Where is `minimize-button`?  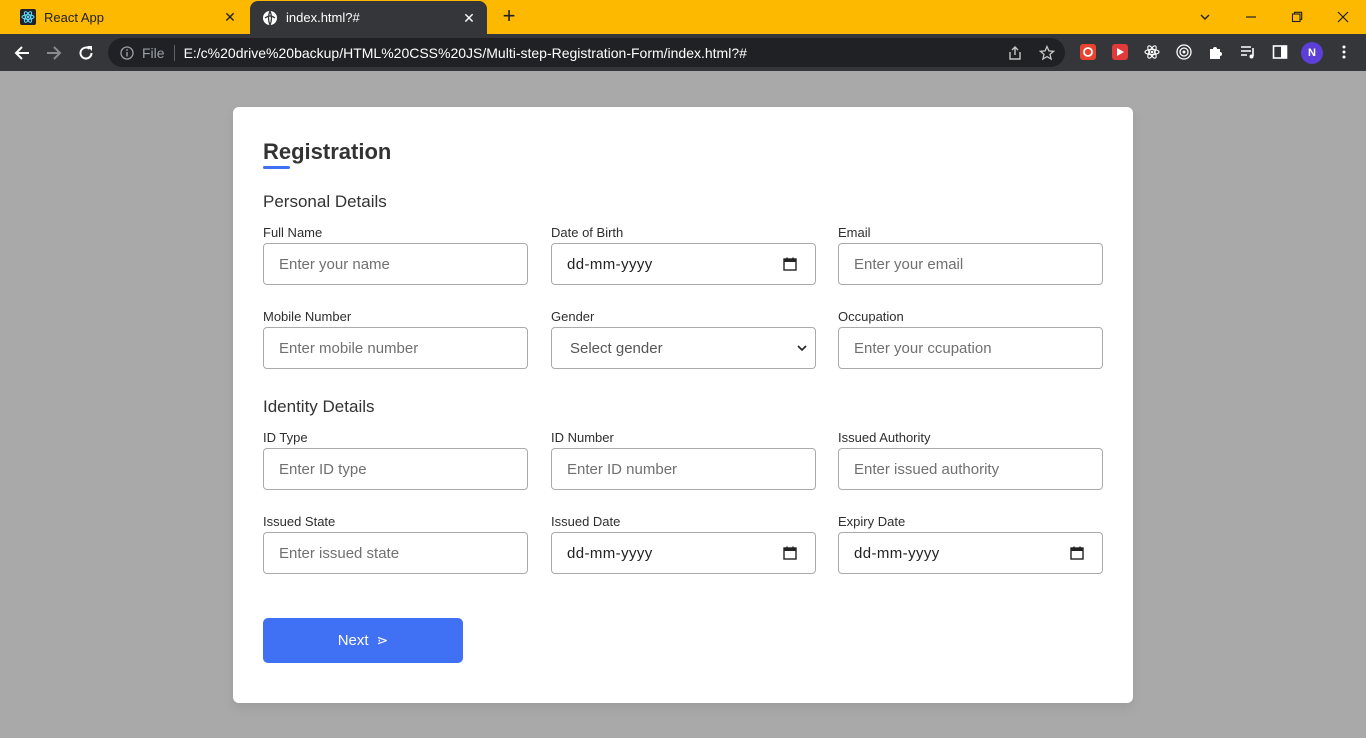
minimize-button is located at coordinates (1251, 17).